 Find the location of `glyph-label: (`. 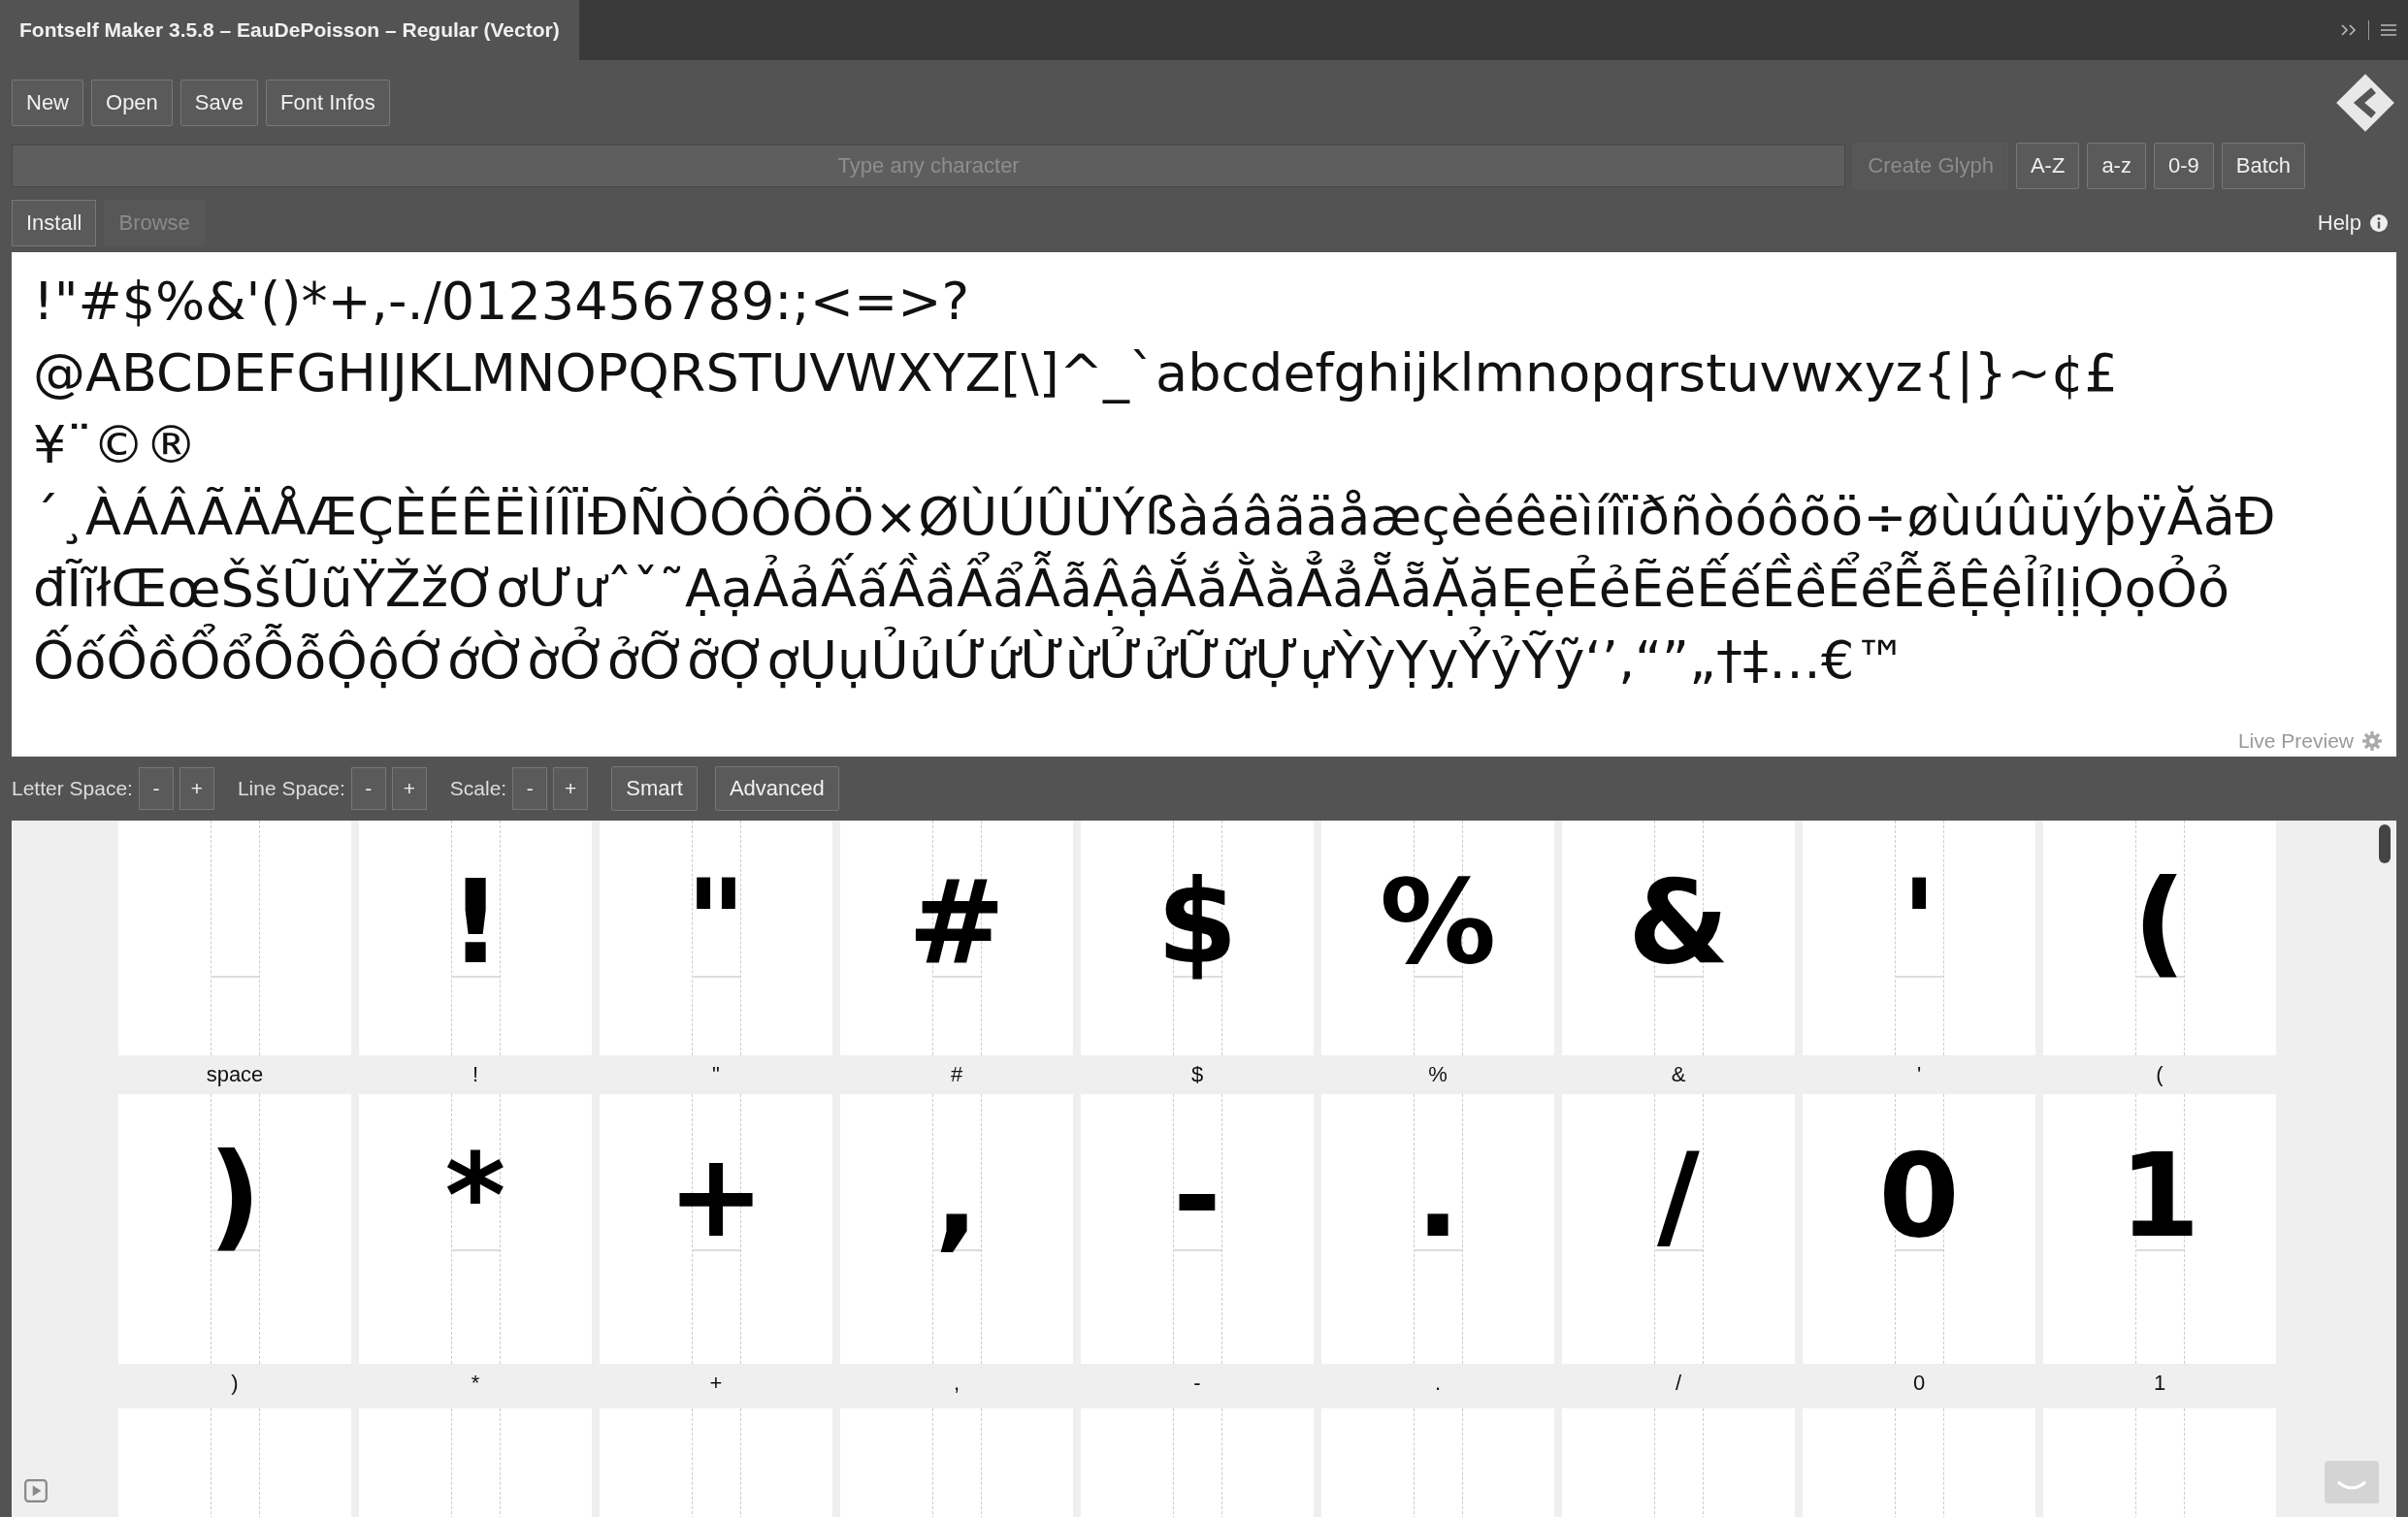

glyph-label: ( is located at coordinates (2160, 1074).